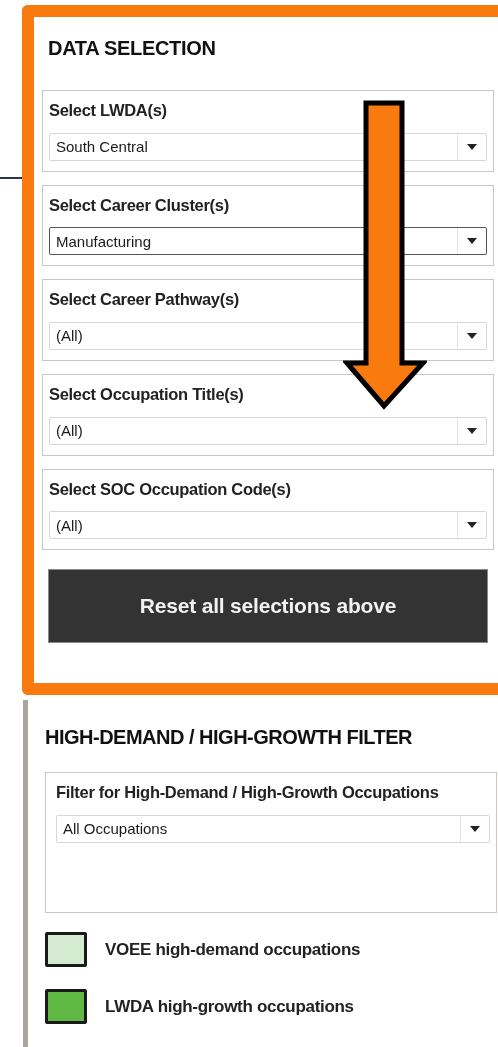 This screenshot has width=498, height=1047. I want to click on section-title: DATA SELECTION, so click(132, 48).